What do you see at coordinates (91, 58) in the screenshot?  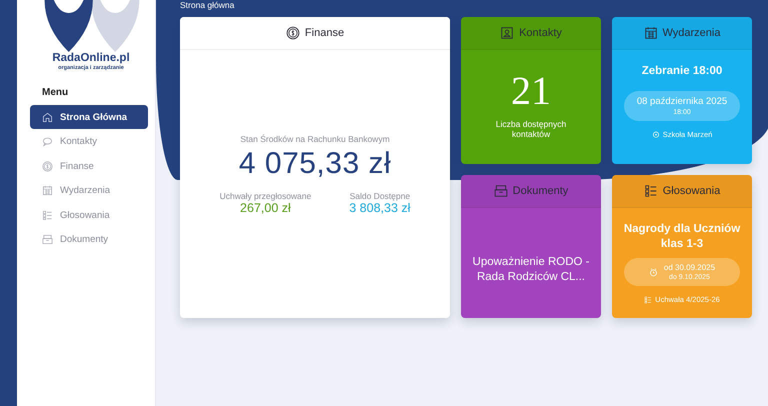 I see `logo-wordmark: RadaOnline.pl` at bounding box center [91, 58].